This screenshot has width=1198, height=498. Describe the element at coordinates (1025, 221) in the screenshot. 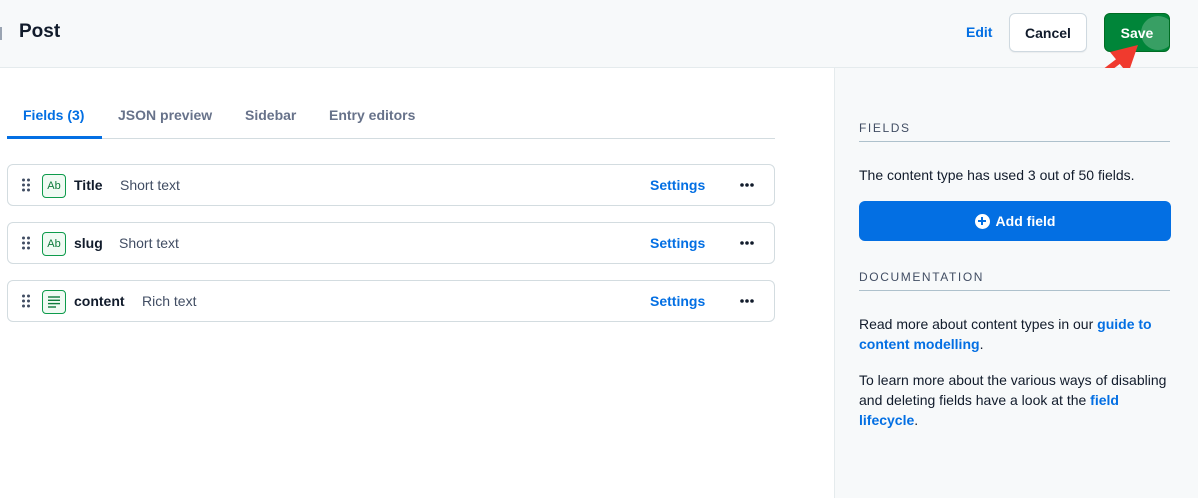

I see `add-field-label: Add field` at that location.